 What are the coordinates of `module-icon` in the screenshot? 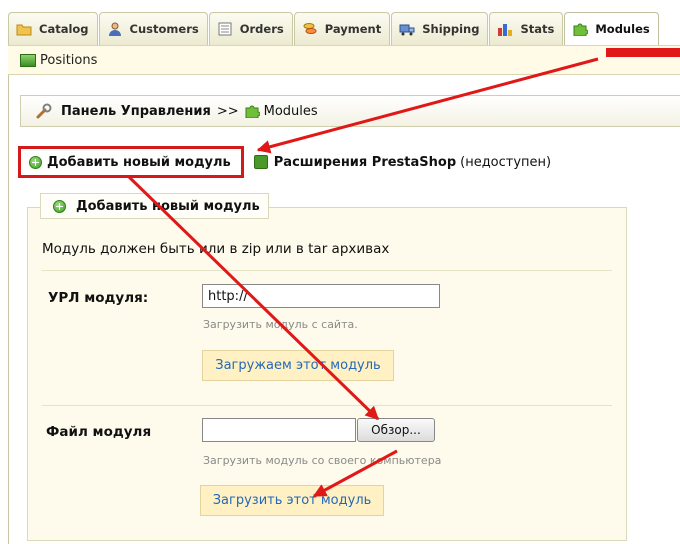 It's located at (28, 60).